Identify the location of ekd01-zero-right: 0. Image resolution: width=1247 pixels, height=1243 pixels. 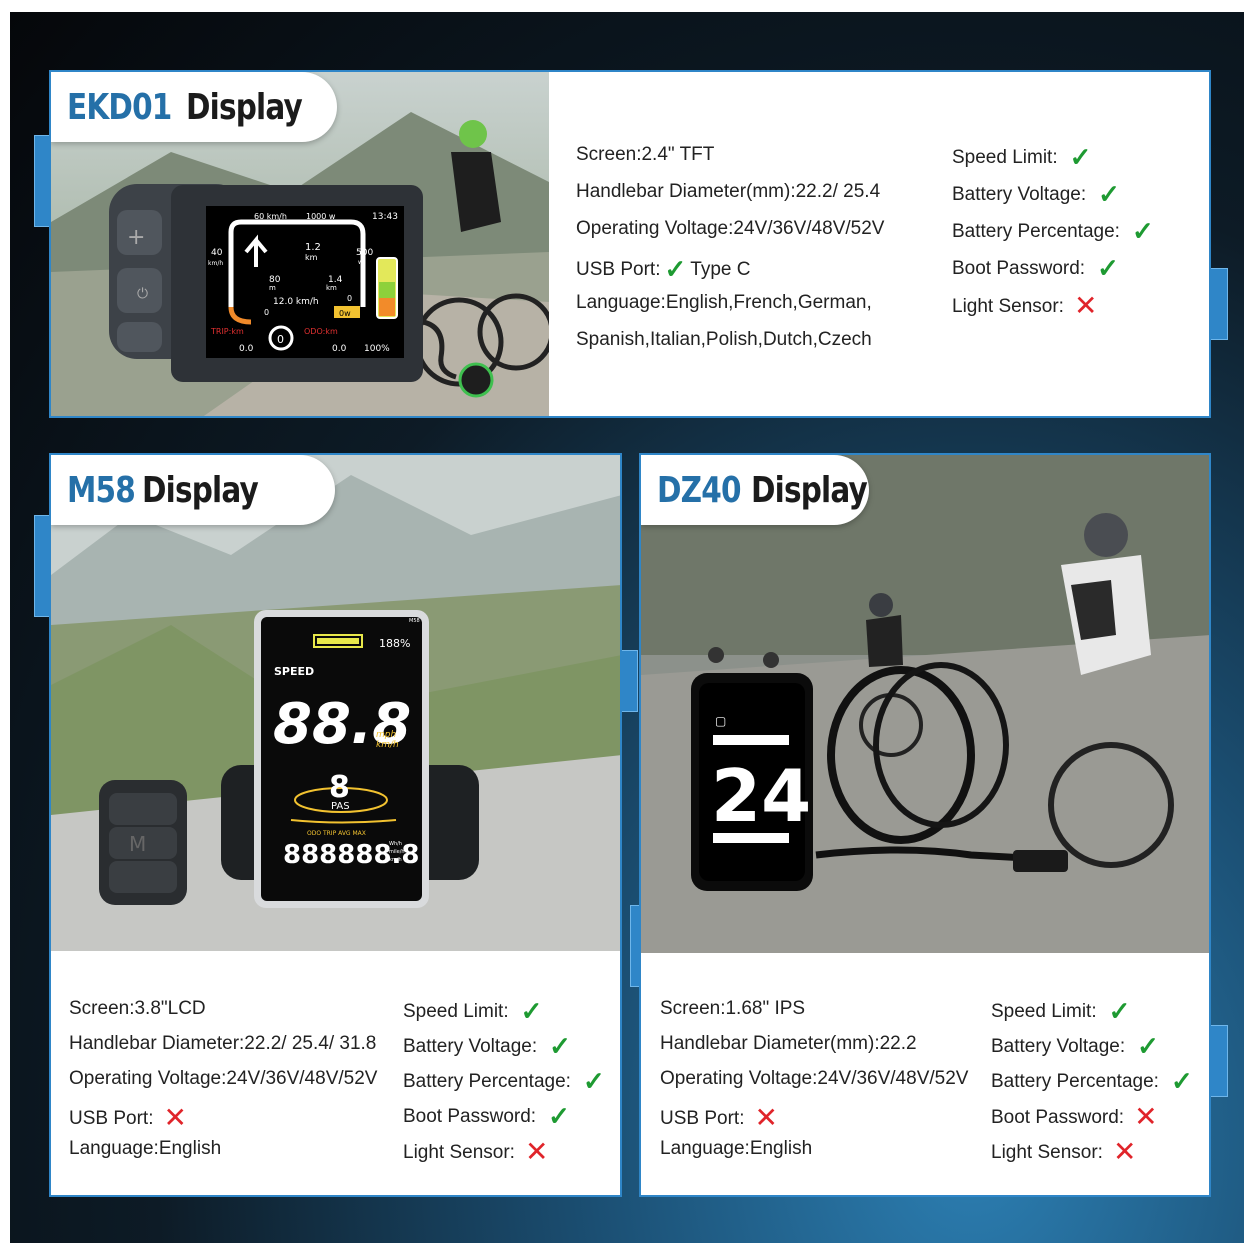
(349, 298).